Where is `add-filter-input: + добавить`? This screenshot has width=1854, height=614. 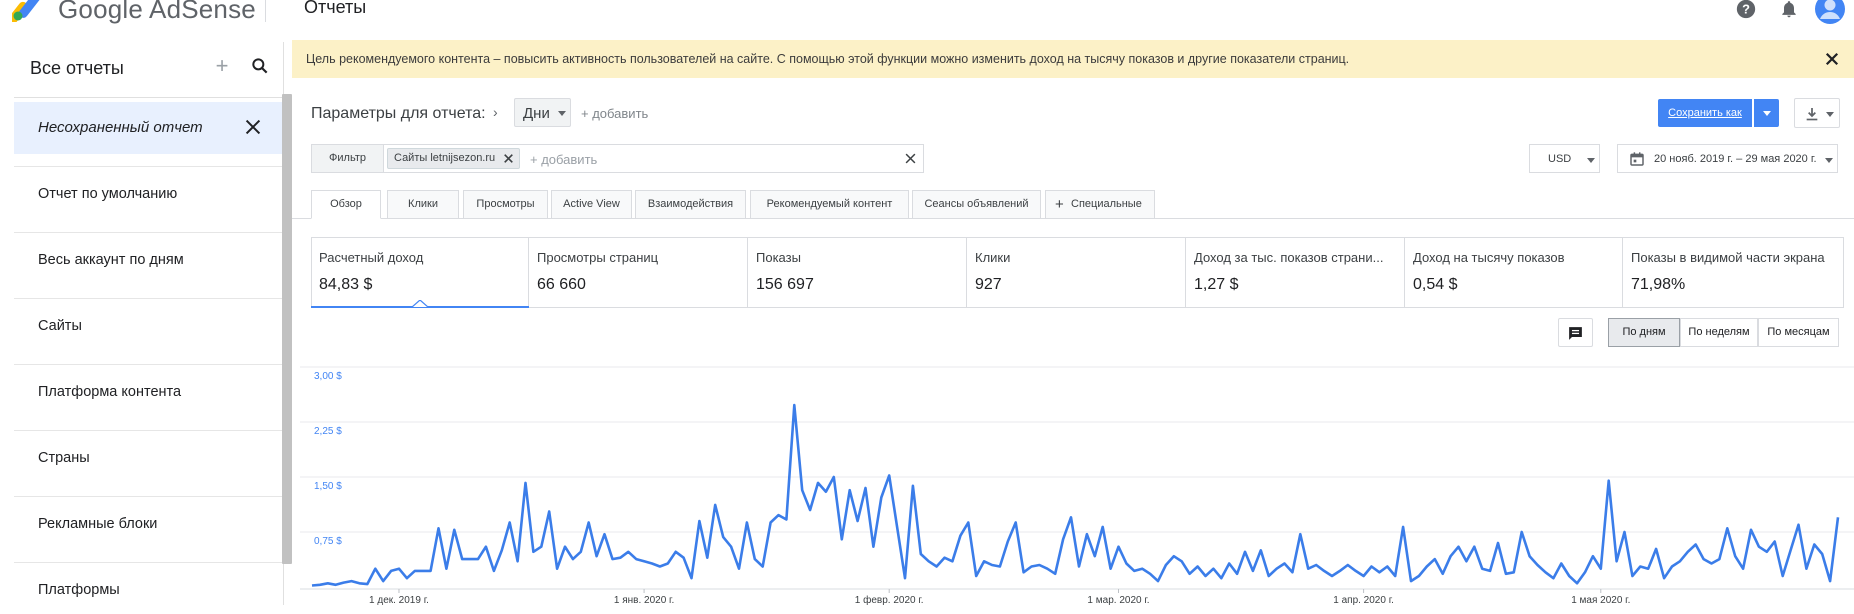 add-filter-input: + добавить is located at coordinates (563, 159).